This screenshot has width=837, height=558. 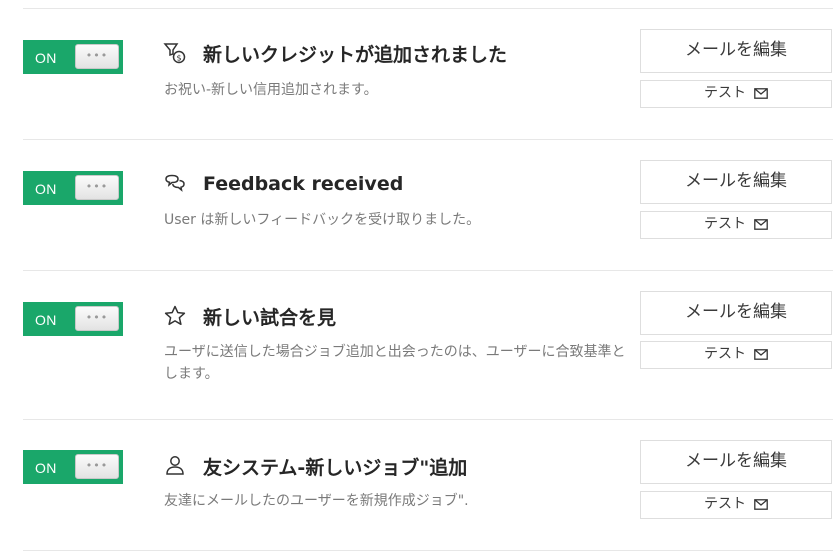 I want to click on star-icon, so click(x=175, y=316).